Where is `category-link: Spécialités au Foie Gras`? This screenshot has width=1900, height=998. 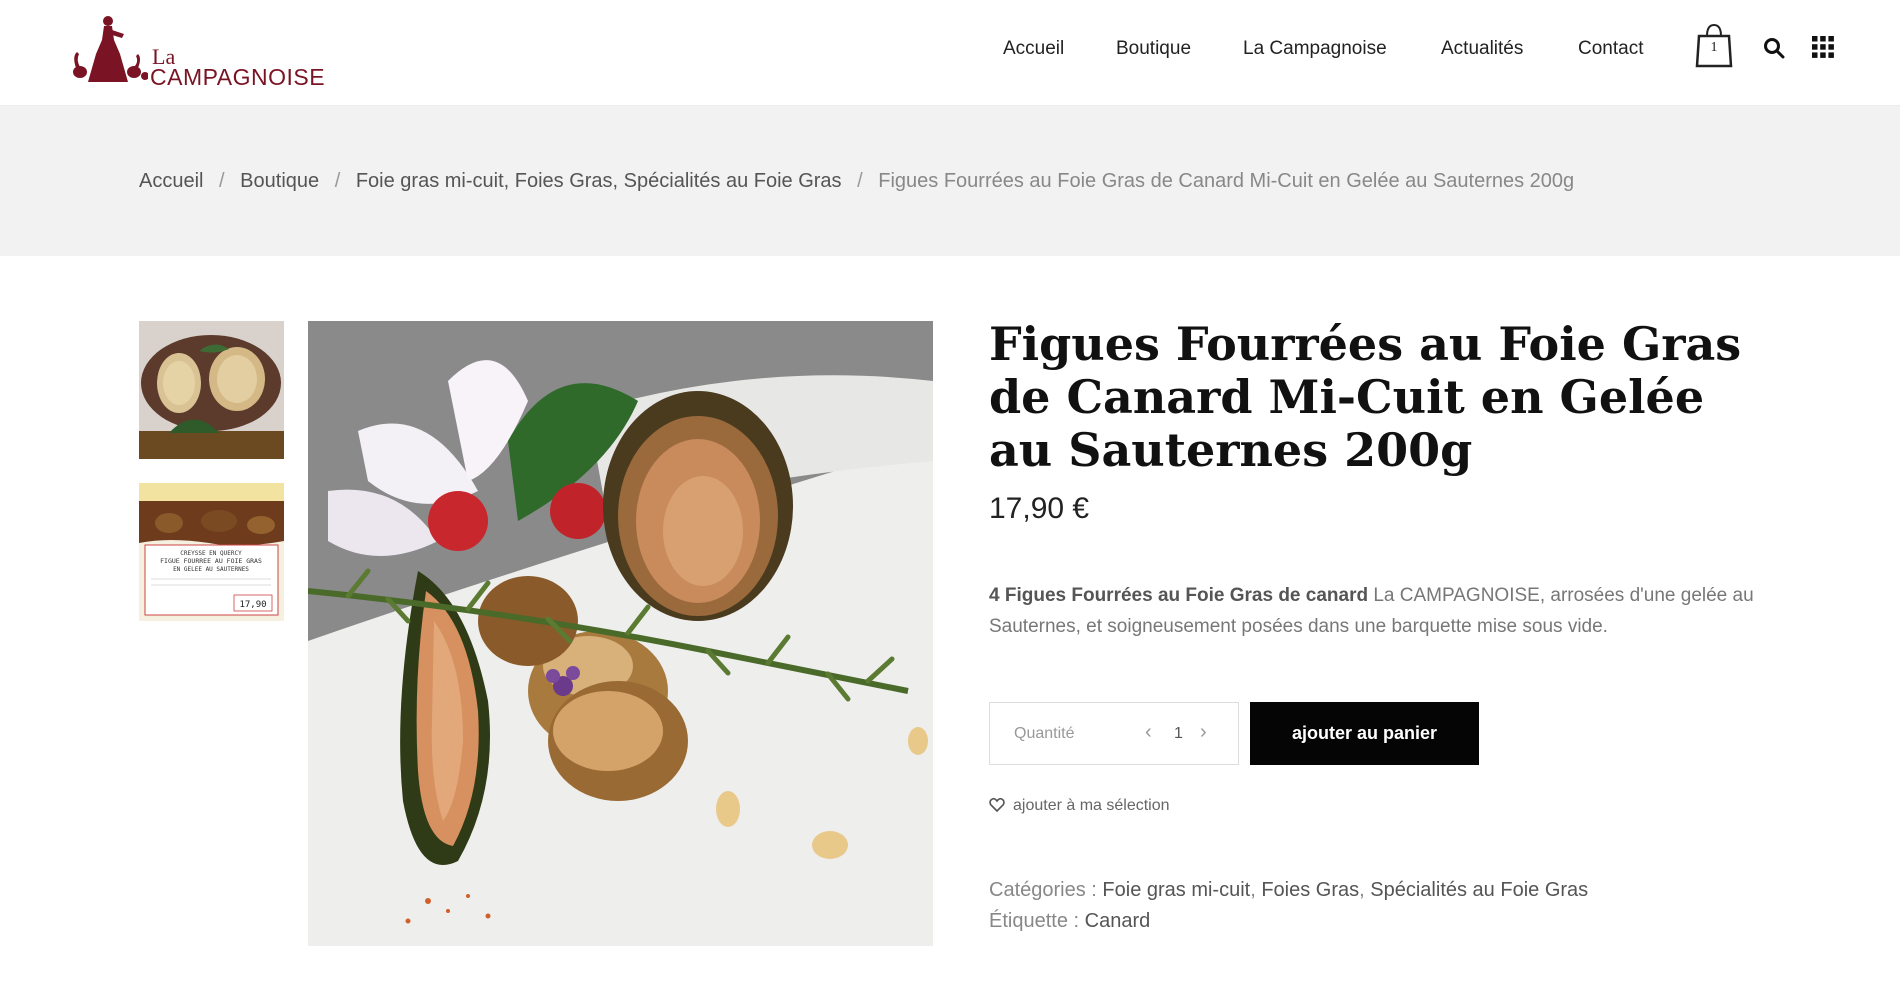
category-link: Spécialités au Foie Gras is located at coordinates (1479, 890).